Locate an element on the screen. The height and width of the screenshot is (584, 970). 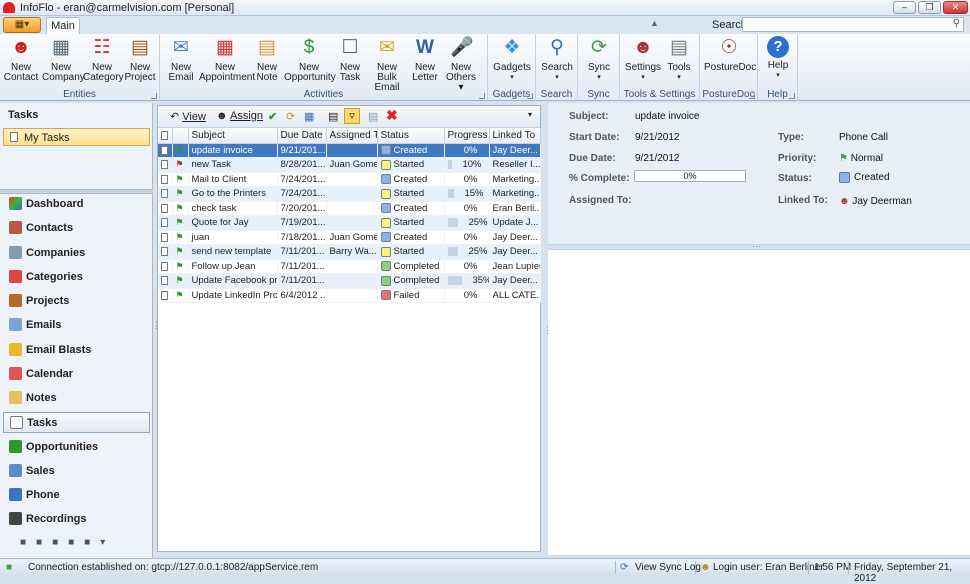
nav-projects: Projects is located at coordinates (76, 301).